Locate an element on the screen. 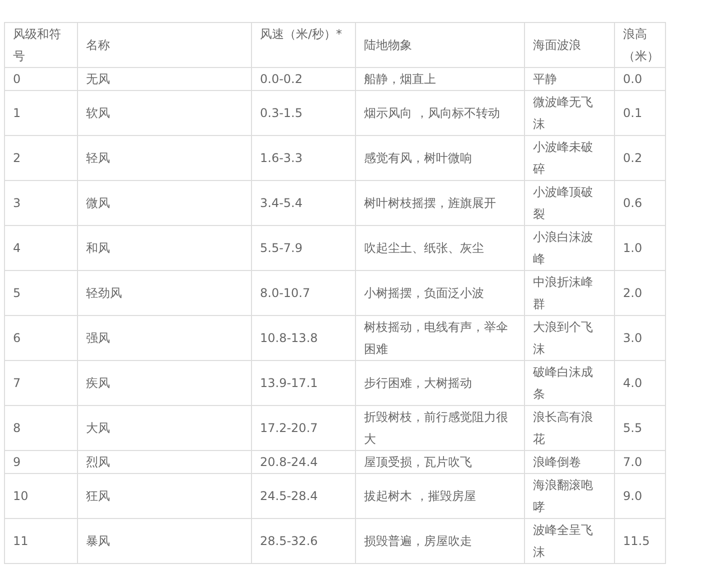 The height and width of the screenshot is (568, 722). table-cell: 0.0 is located at coordinates (640, 79).